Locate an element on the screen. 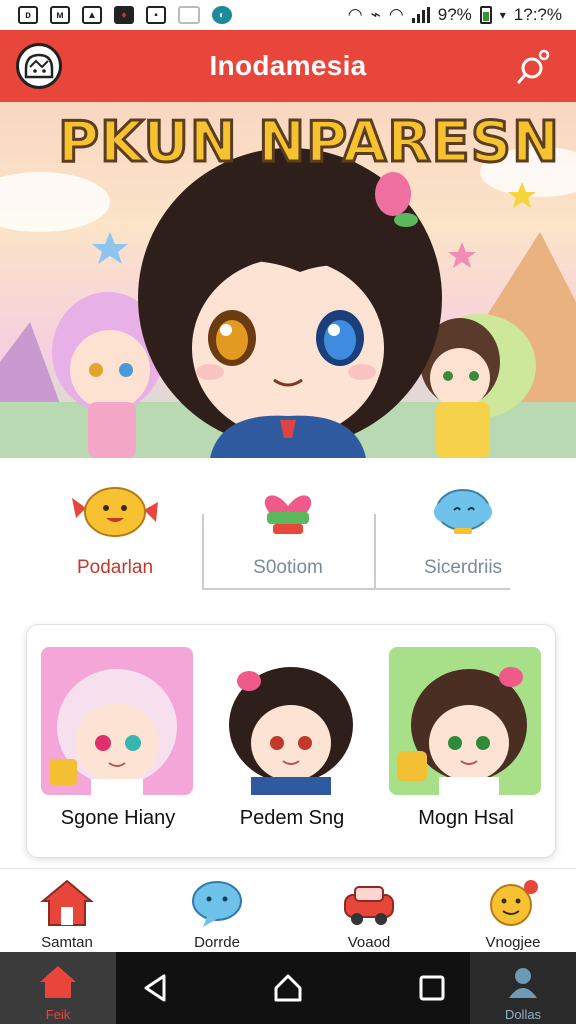 This screenshot has width=576, height=1024. nav-item-1: Samtan is located at coordinates (67, 915).